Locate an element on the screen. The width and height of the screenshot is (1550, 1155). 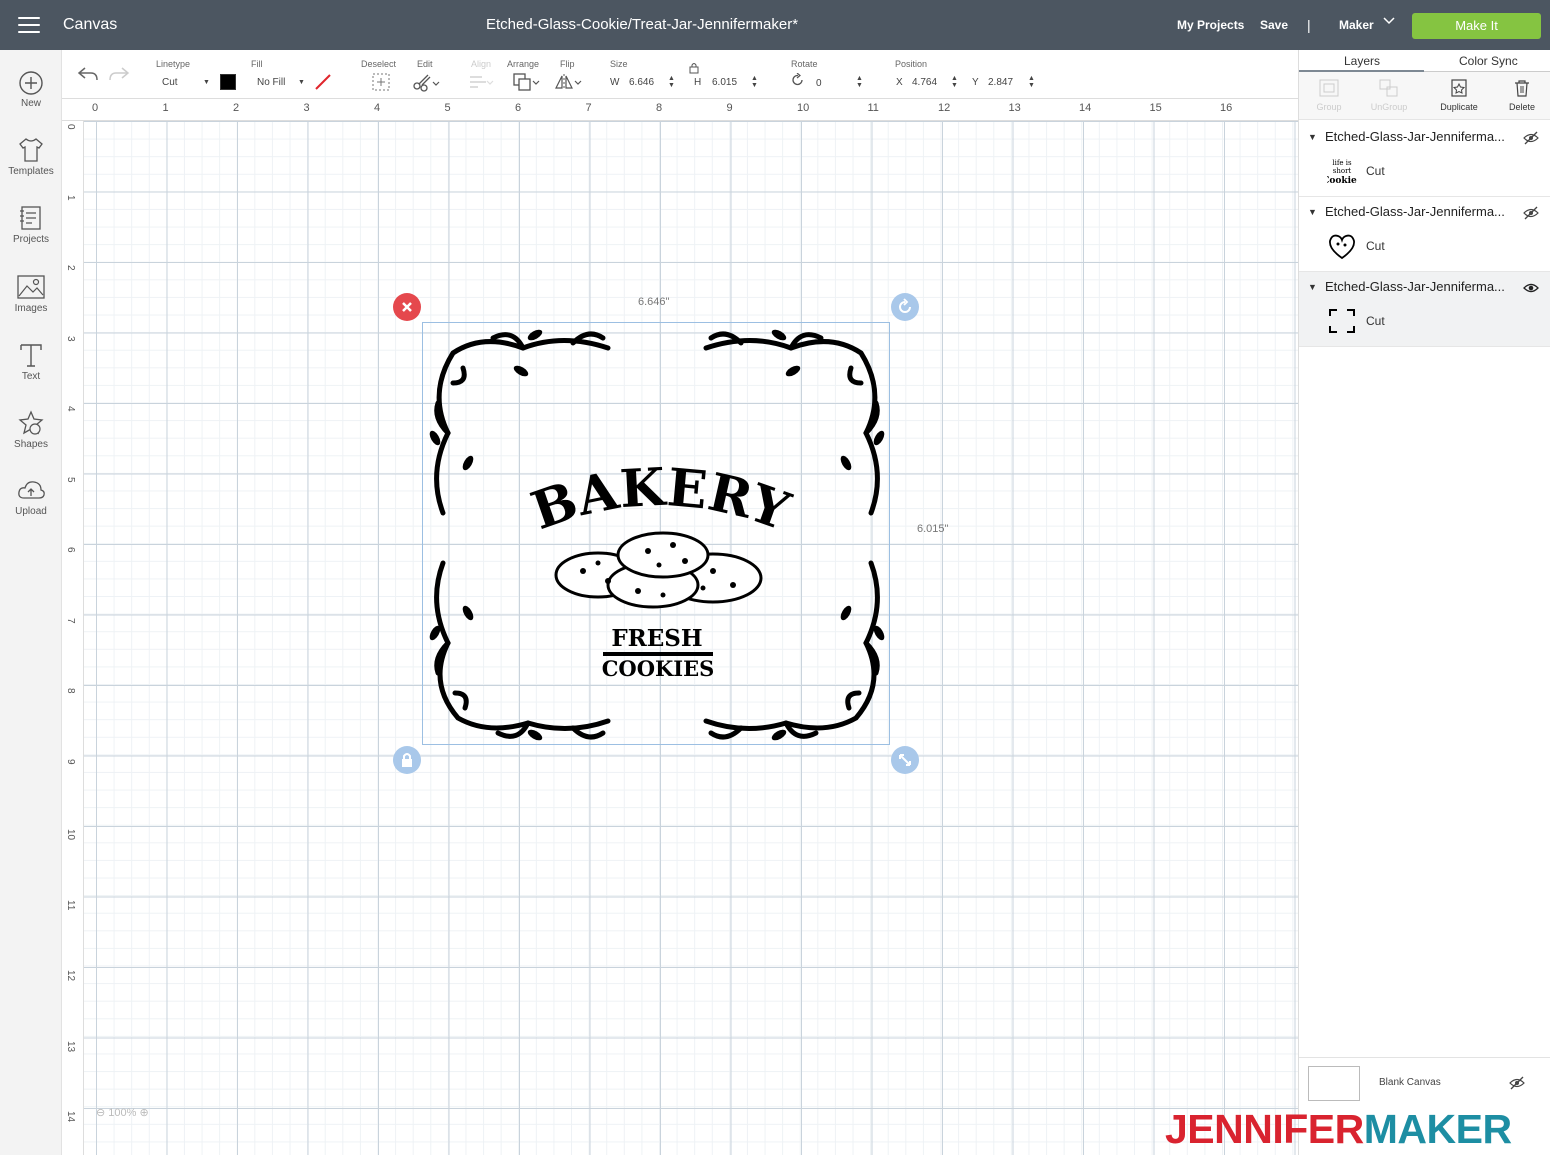
ungroup-button: UnGroup is located at coordinates (1389, 95).